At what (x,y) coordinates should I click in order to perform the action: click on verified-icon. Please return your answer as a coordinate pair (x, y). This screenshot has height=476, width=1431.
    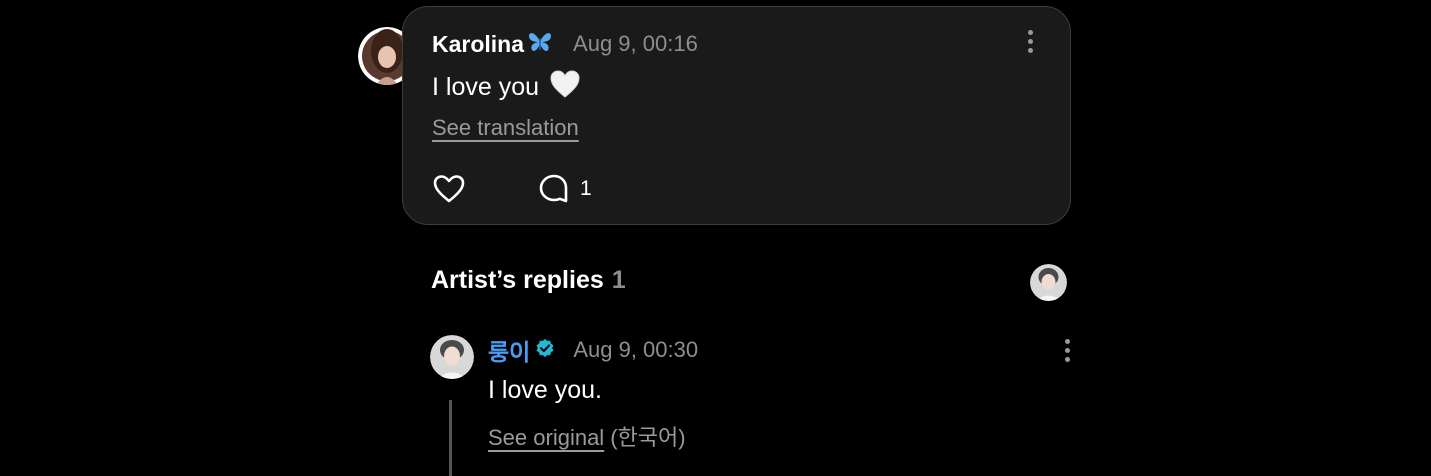
    Looking at the image, I should click on (545, 350).